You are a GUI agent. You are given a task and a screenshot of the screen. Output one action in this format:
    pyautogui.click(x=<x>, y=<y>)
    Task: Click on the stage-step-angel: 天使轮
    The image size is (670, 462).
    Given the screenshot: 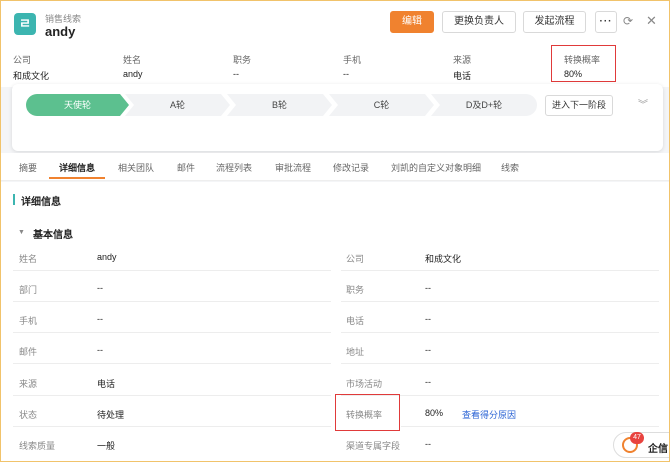 What is the action you would take?
    pyautogui.click(x=77, y=105)
    